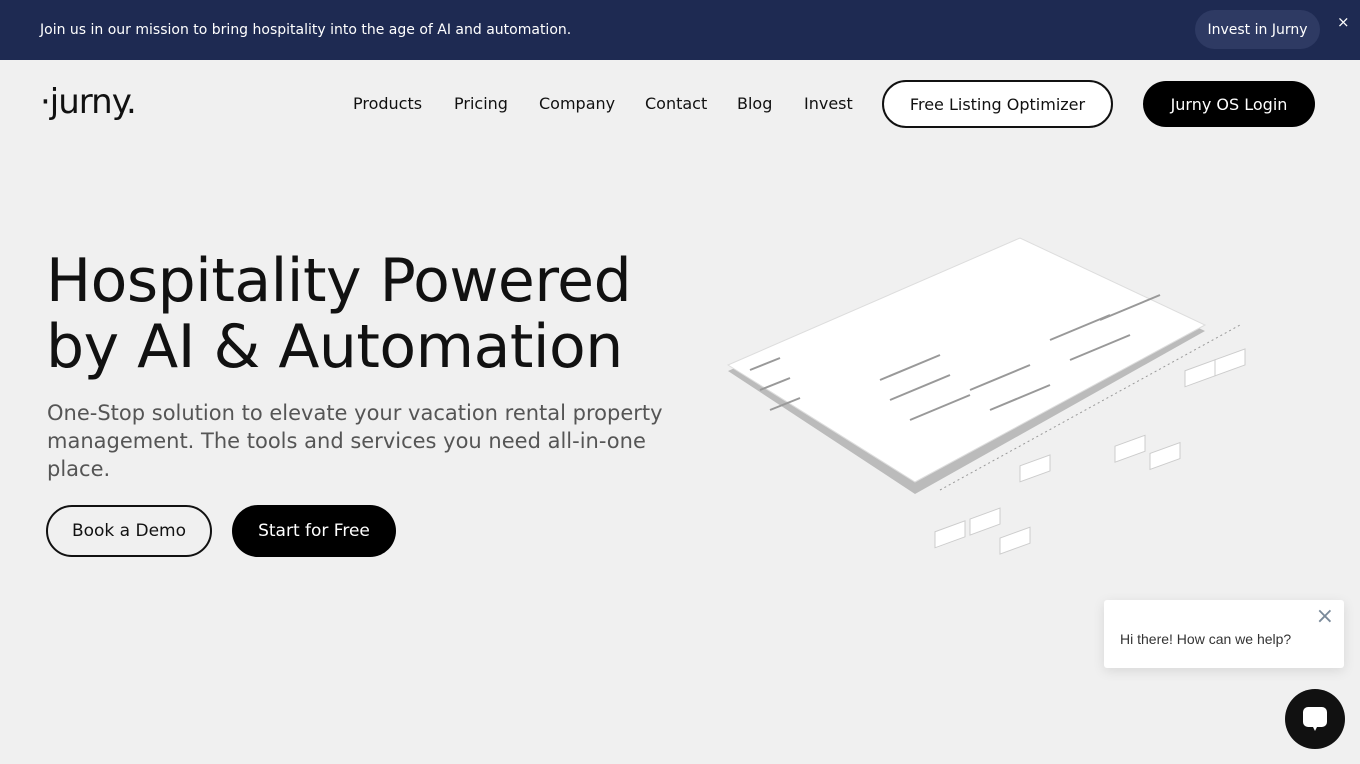 This screenshot has height=764, width=1360. I want to click on nav-contact: Contact, so click(676, 103).